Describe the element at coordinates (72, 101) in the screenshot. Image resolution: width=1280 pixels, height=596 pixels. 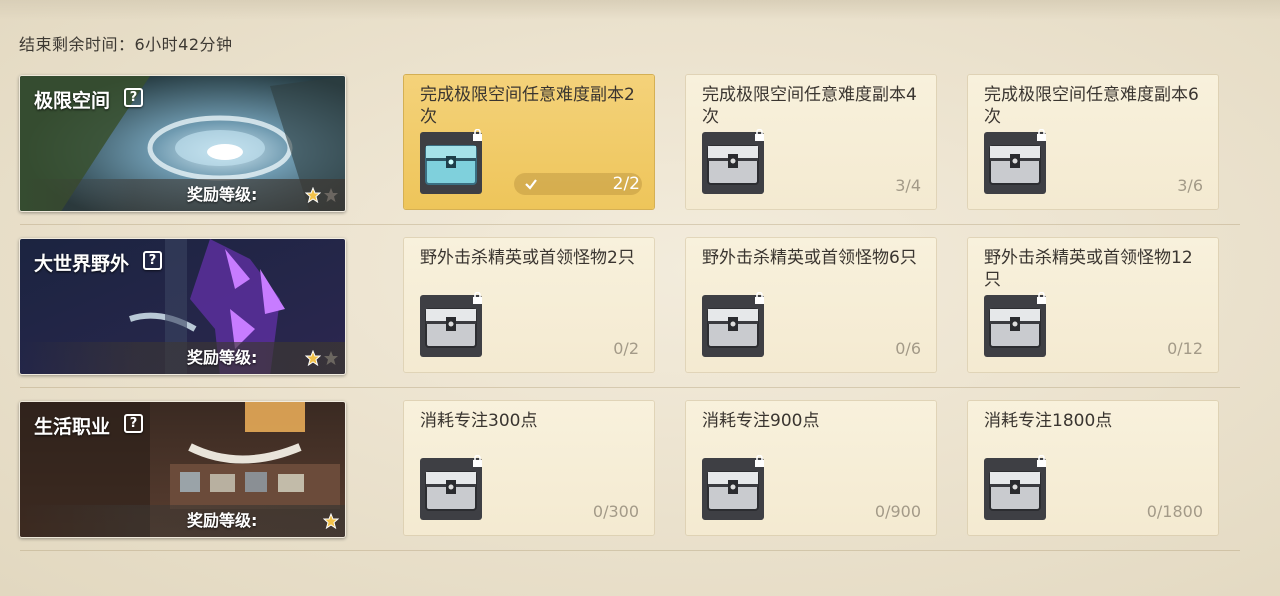
I see `activity-title: 极限空间` at that location.